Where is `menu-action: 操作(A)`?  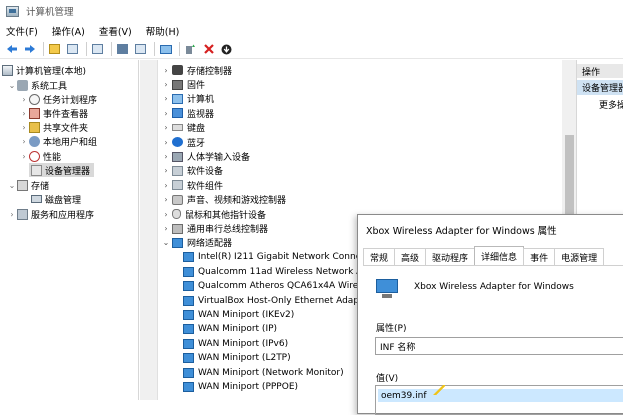 menu-action: 操作(A) is located at coordinates (68, 31).